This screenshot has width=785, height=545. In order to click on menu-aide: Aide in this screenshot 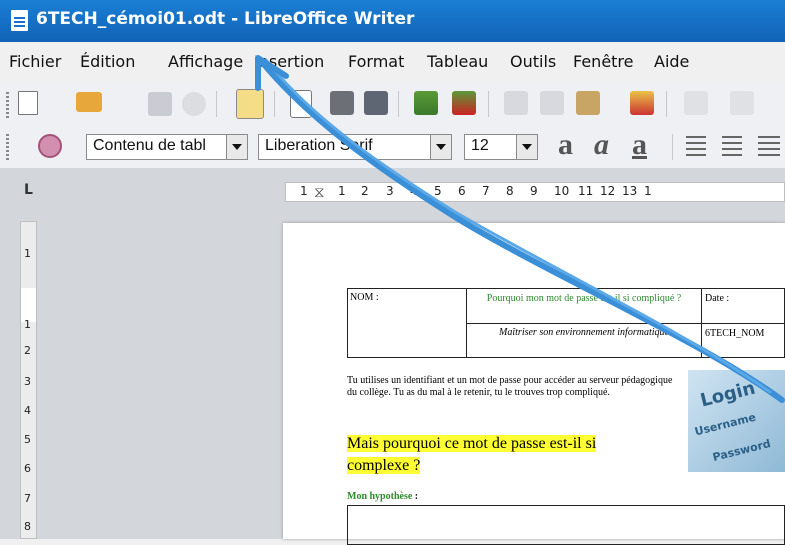, I will do `click(671, 61)`.